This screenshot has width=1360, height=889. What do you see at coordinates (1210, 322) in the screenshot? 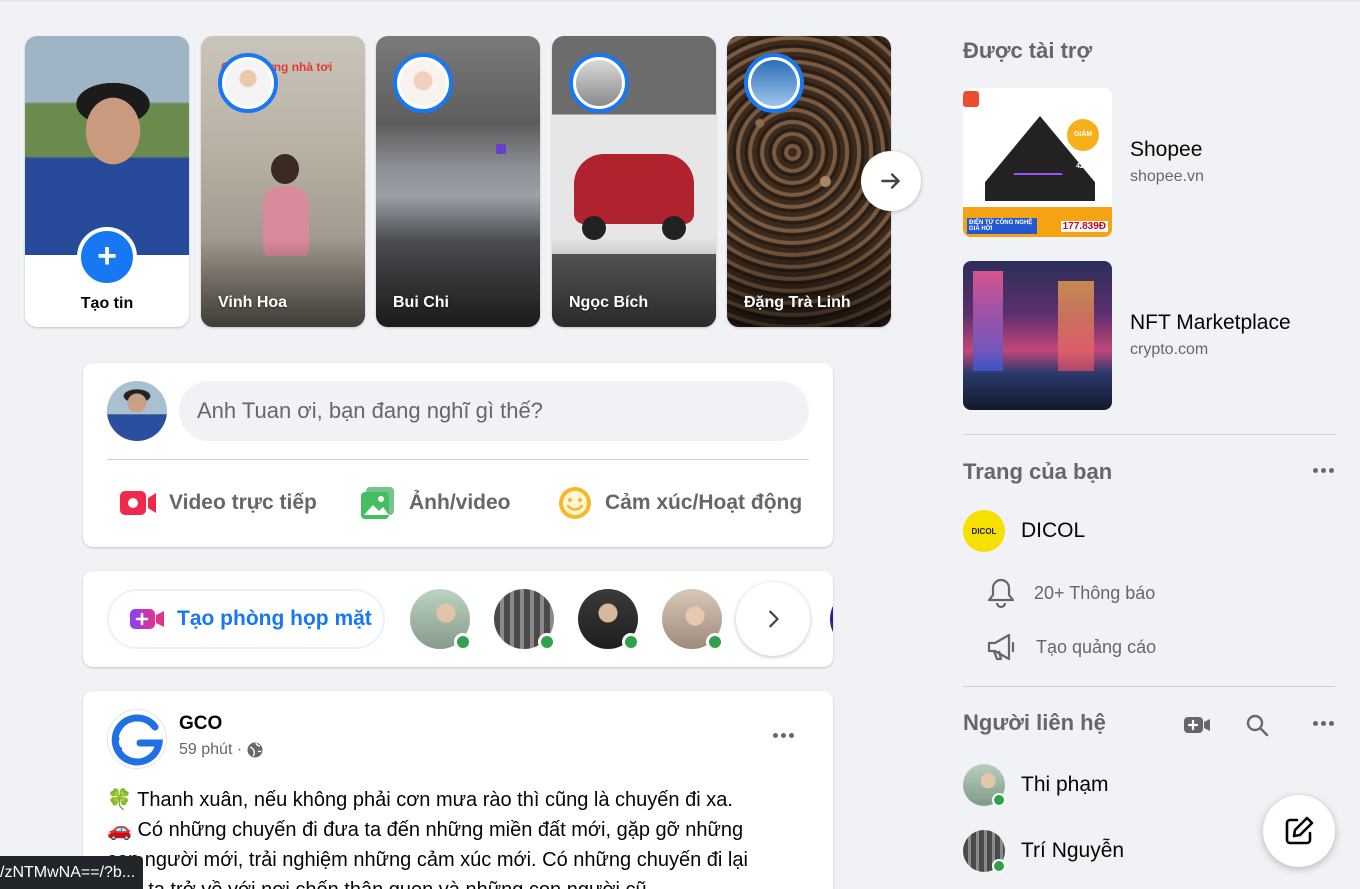
I see `ad-title: NFT Marketplace` at bounding box center [1210, 322].